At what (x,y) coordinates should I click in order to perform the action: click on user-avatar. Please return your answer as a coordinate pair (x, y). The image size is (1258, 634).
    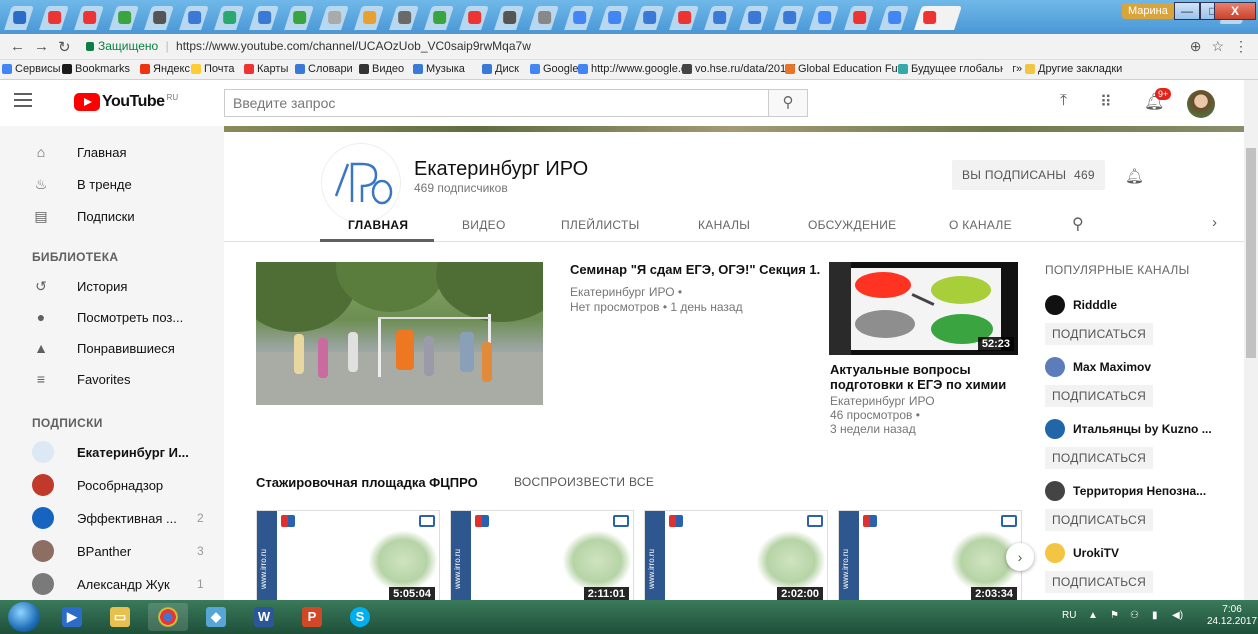
    Looking at the image, I should click on (1201, 104).